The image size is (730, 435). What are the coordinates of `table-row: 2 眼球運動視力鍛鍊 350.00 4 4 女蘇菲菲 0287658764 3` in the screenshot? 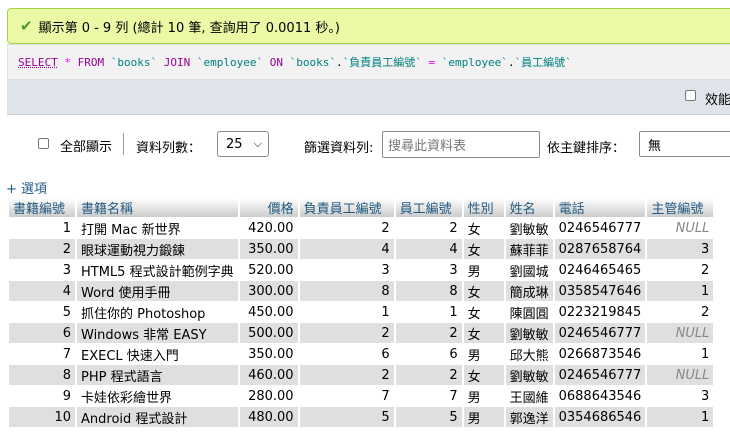 It's located at (361, 249).